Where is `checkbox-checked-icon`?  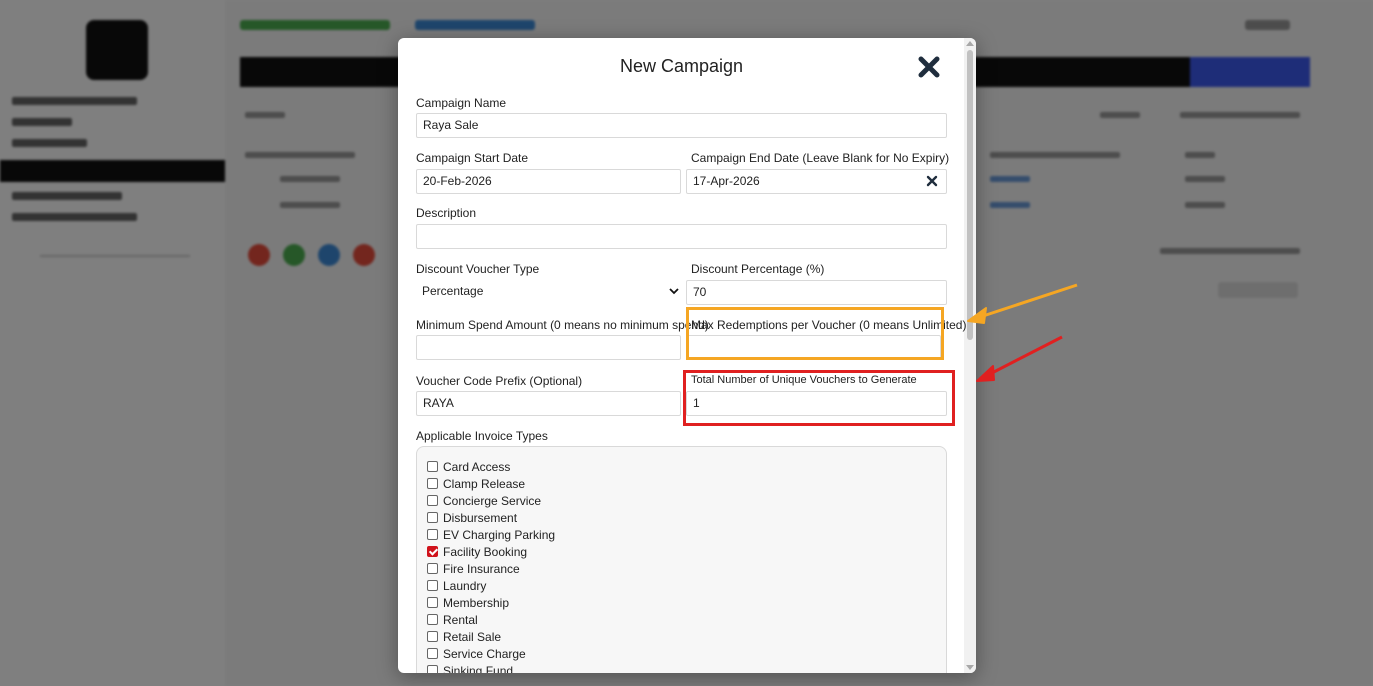 checkbox-checked-icon is located at coordinates (432, 551).